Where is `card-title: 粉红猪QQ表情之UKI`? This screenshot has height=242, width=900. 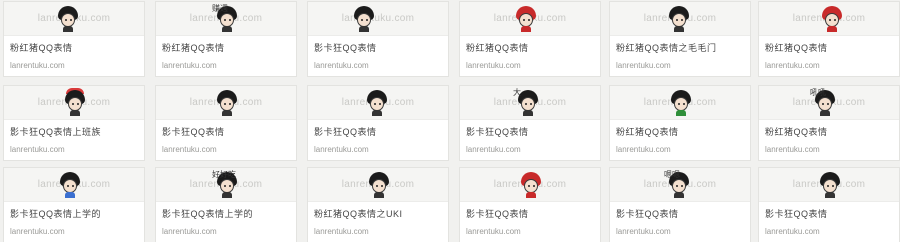
card-title: 粉红猪QQ表情之UKI is located at coordinates (379, 213).